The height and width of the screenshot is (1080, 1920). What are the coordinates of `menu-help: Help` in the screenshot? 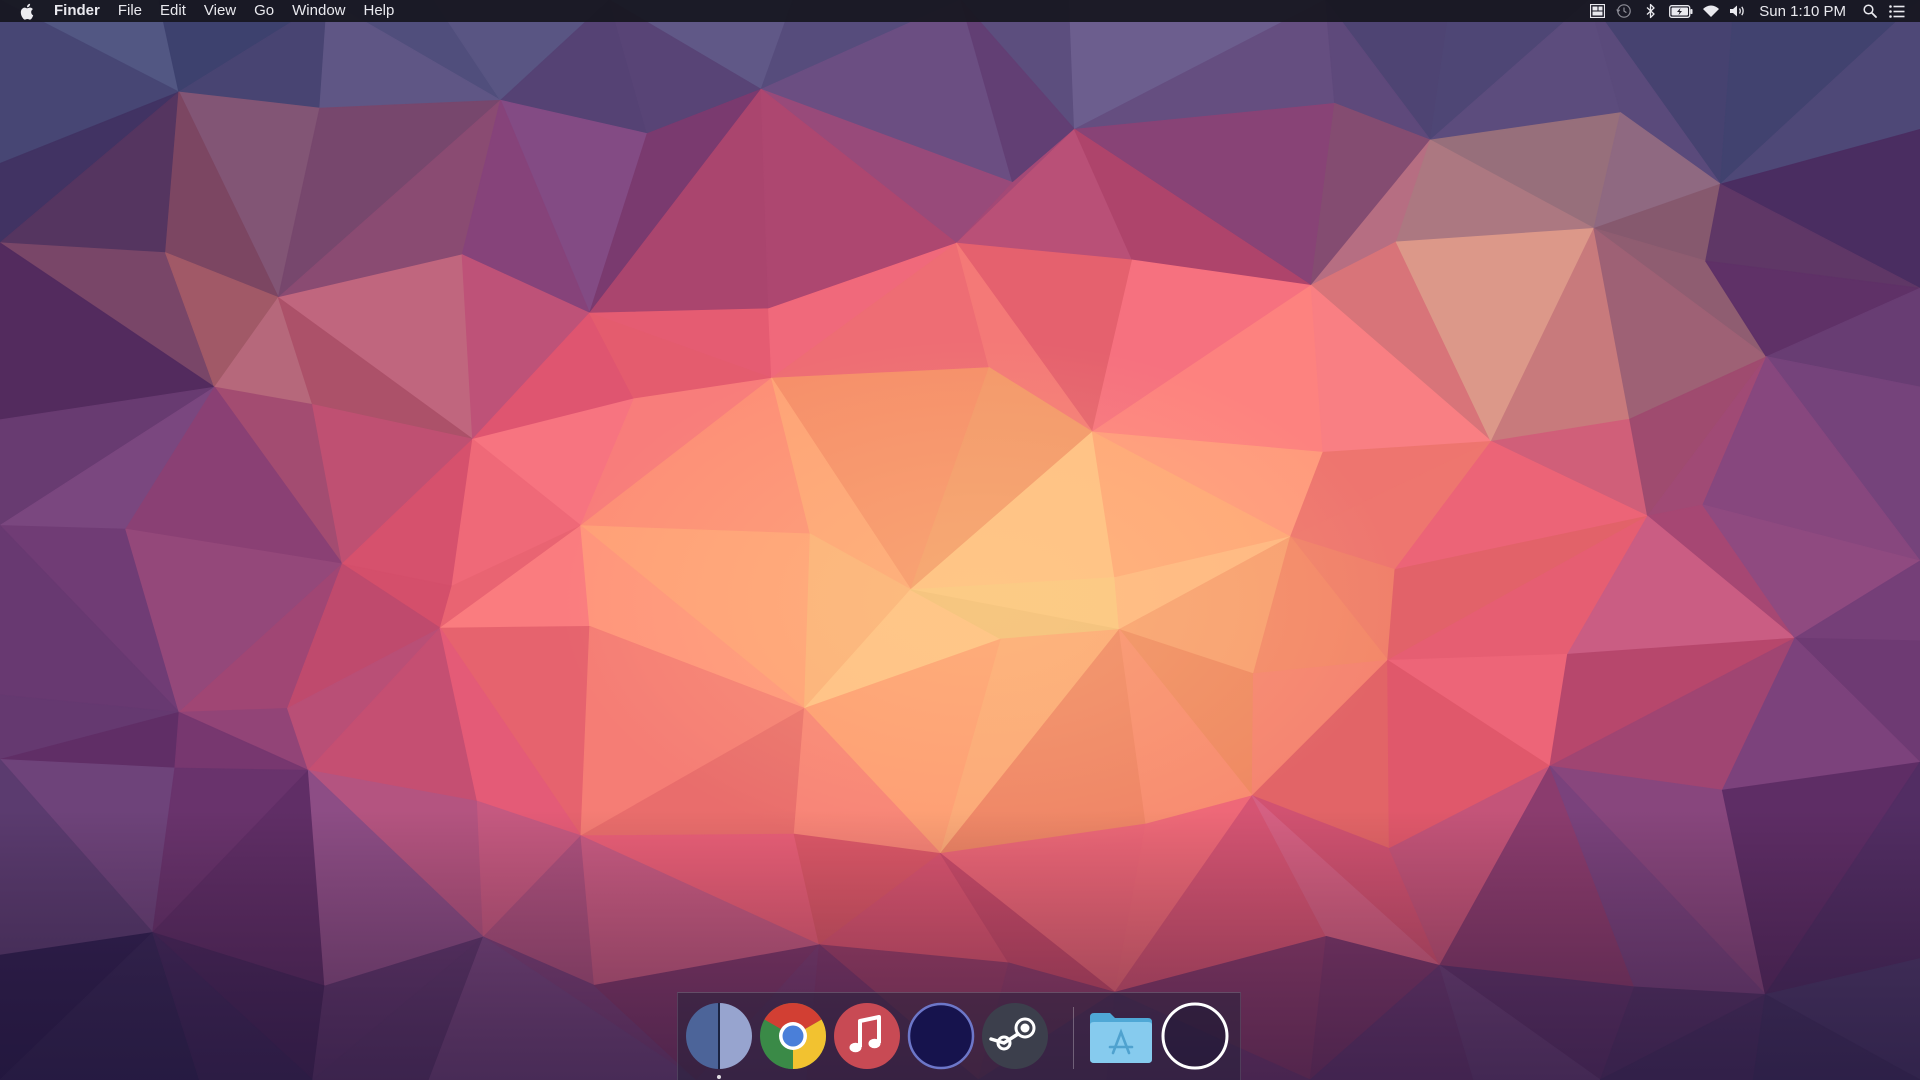 It's located at (379, 11).